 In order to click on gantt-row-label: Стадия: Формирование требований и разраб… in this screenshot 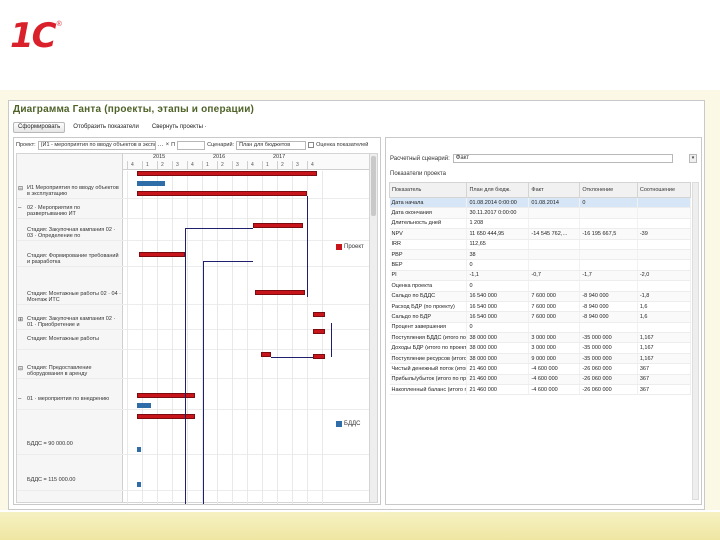, I will do `click(74, 259)`.